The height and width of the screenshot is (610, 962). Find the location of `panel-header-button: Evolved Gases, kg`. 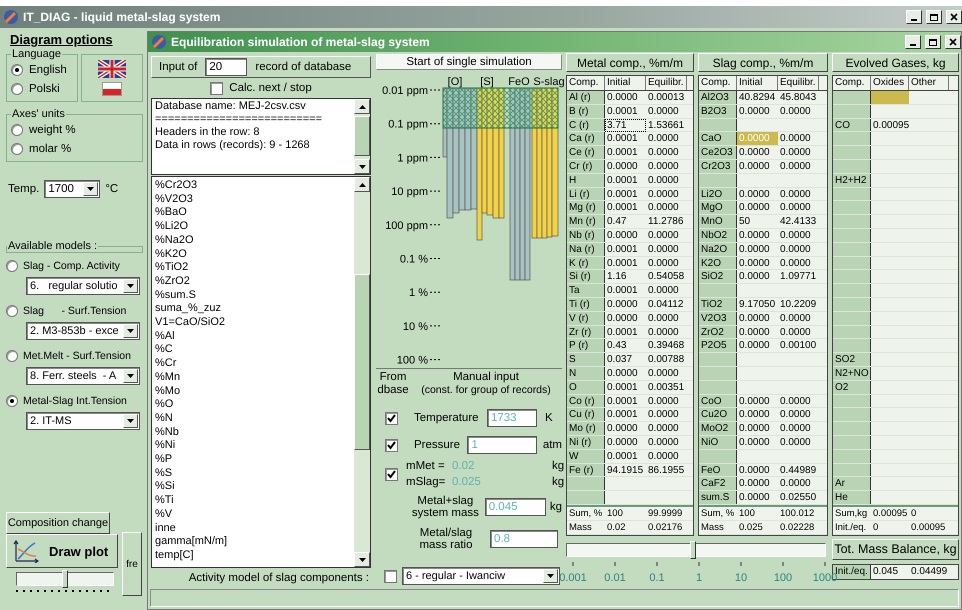

panel-header-button: Evolved Gases, kg is located at coordinates (895, 62).